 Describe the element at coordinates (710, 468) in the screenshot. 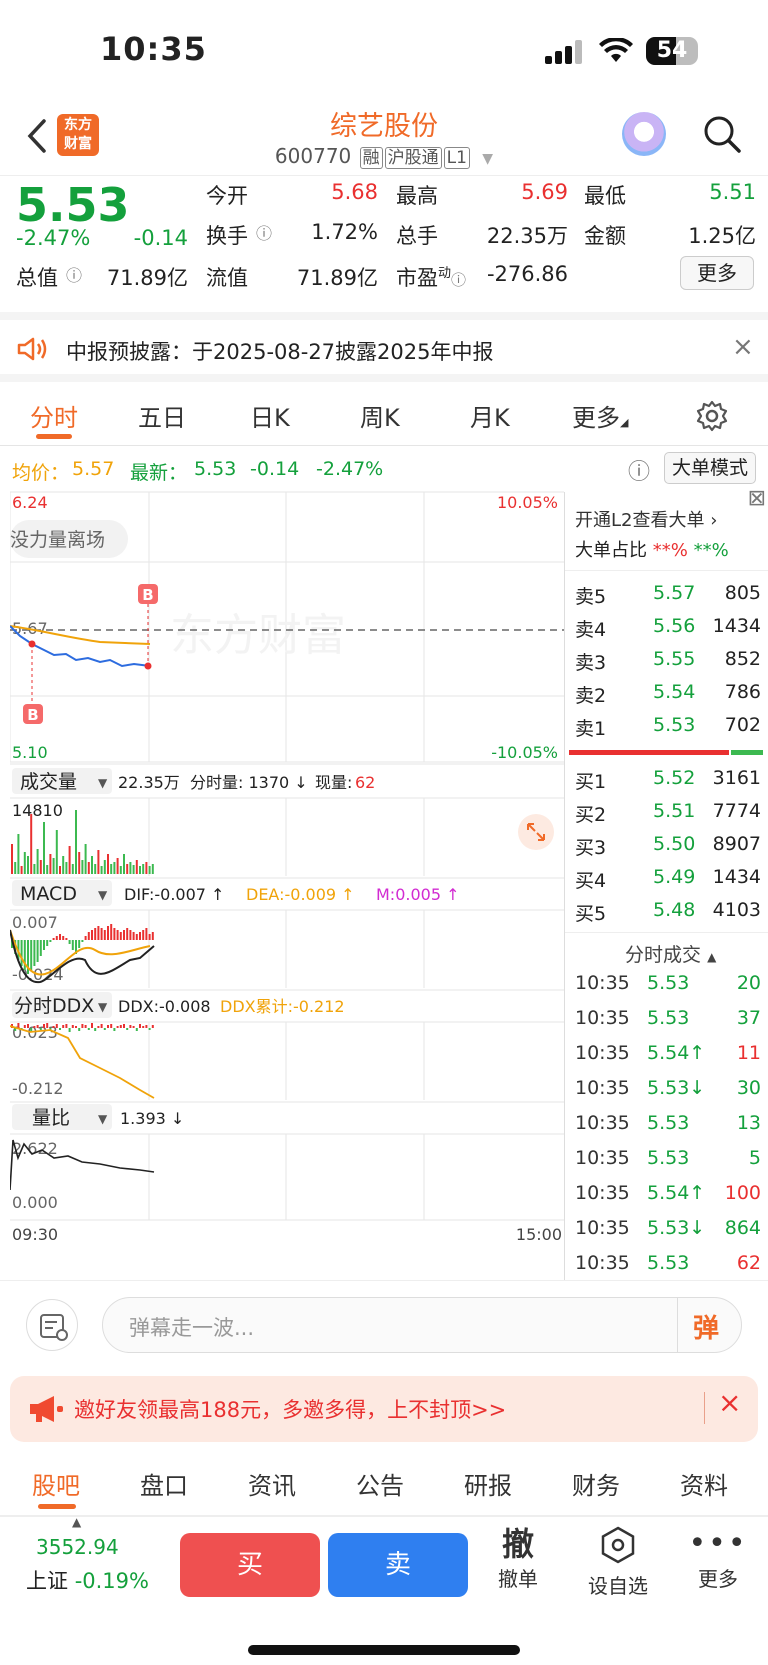

I see `big-order-mode-button: 大单模式` at that location.